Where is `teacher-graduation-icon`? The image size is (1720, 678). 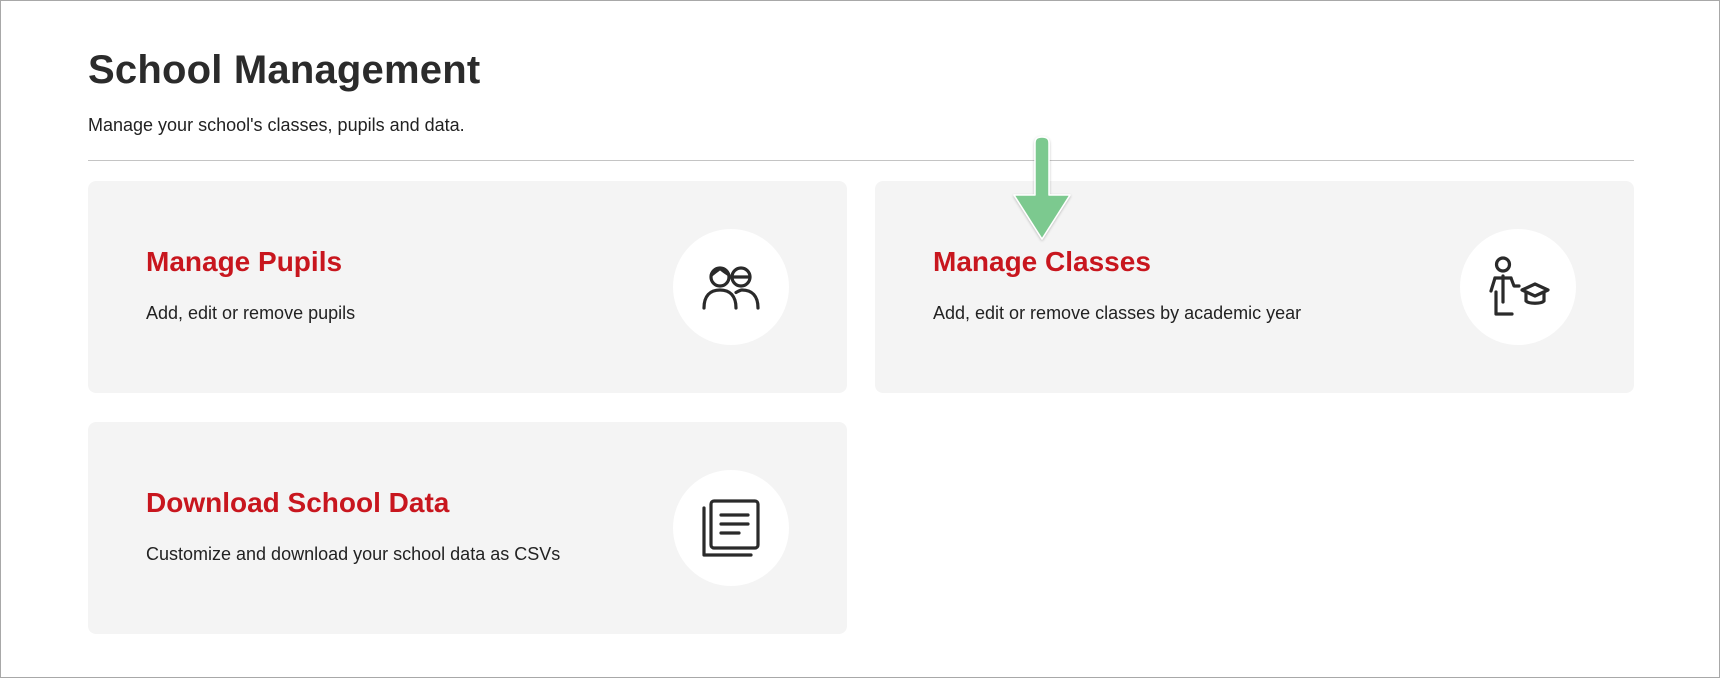 teacher-graduation-icon is located at coordinates (1519, 286).